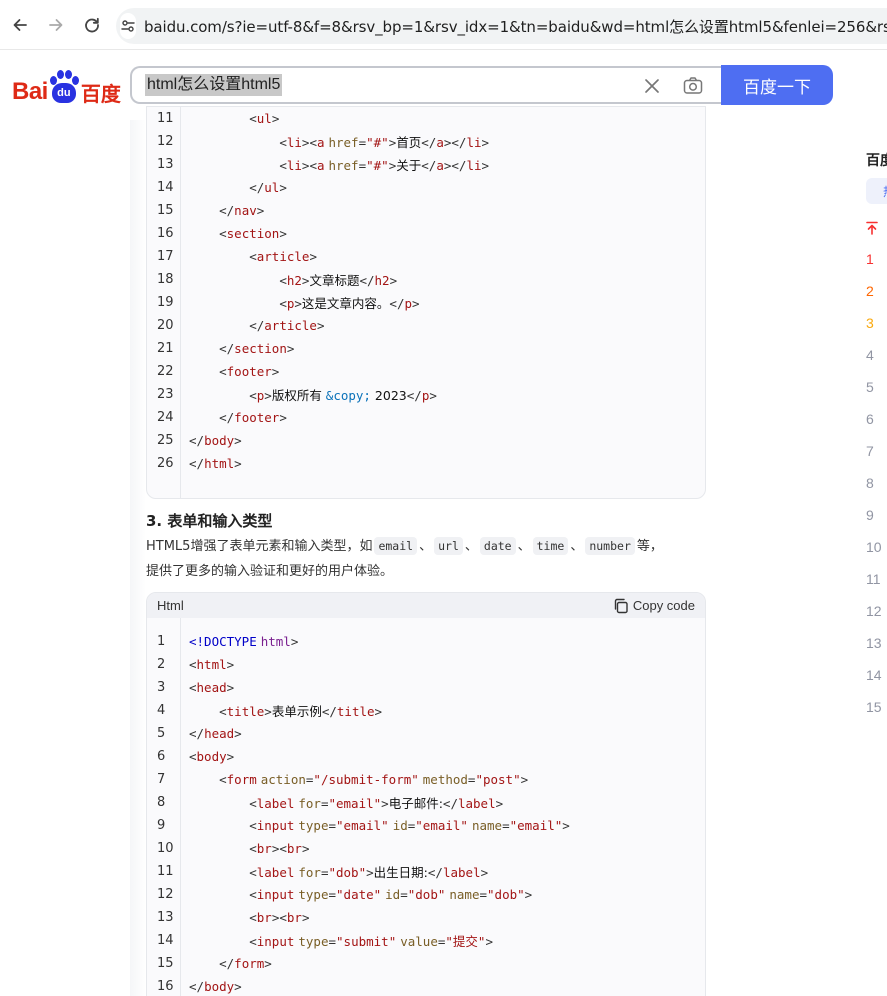 This screenshot has height=996, width=887. What do you see at coordinates (56, 25) in the screenshot?
I see `forward-button` at bounding box center [56, 25].